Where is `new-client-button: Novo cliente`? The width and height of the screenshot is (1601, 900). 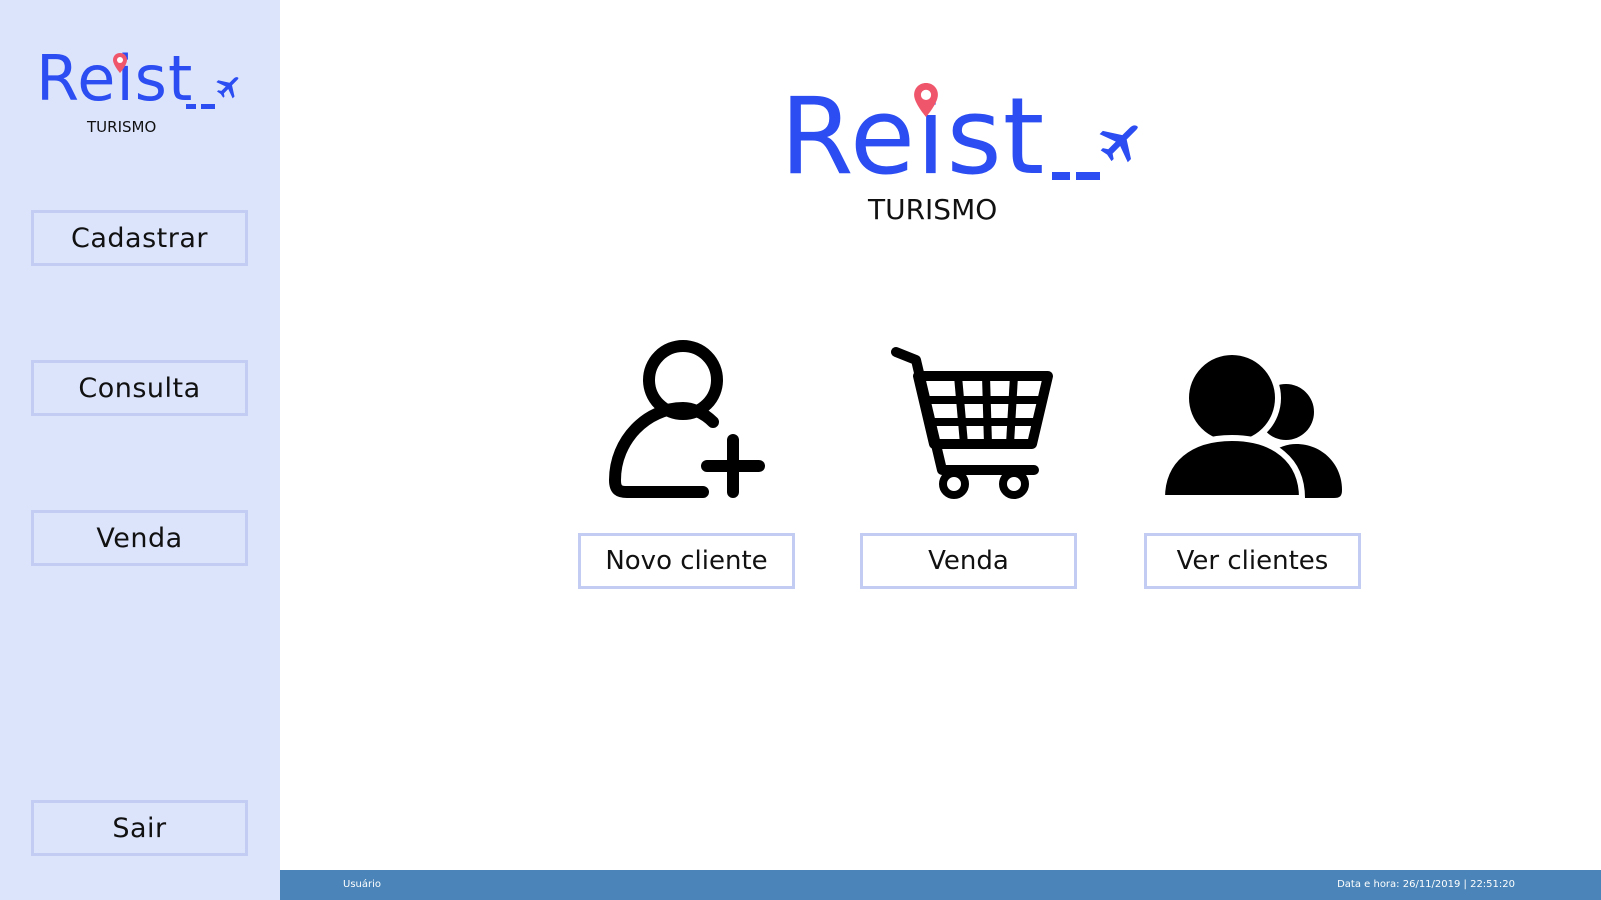 new-client-button: Novo cliente is located at coordinates (686, 561).